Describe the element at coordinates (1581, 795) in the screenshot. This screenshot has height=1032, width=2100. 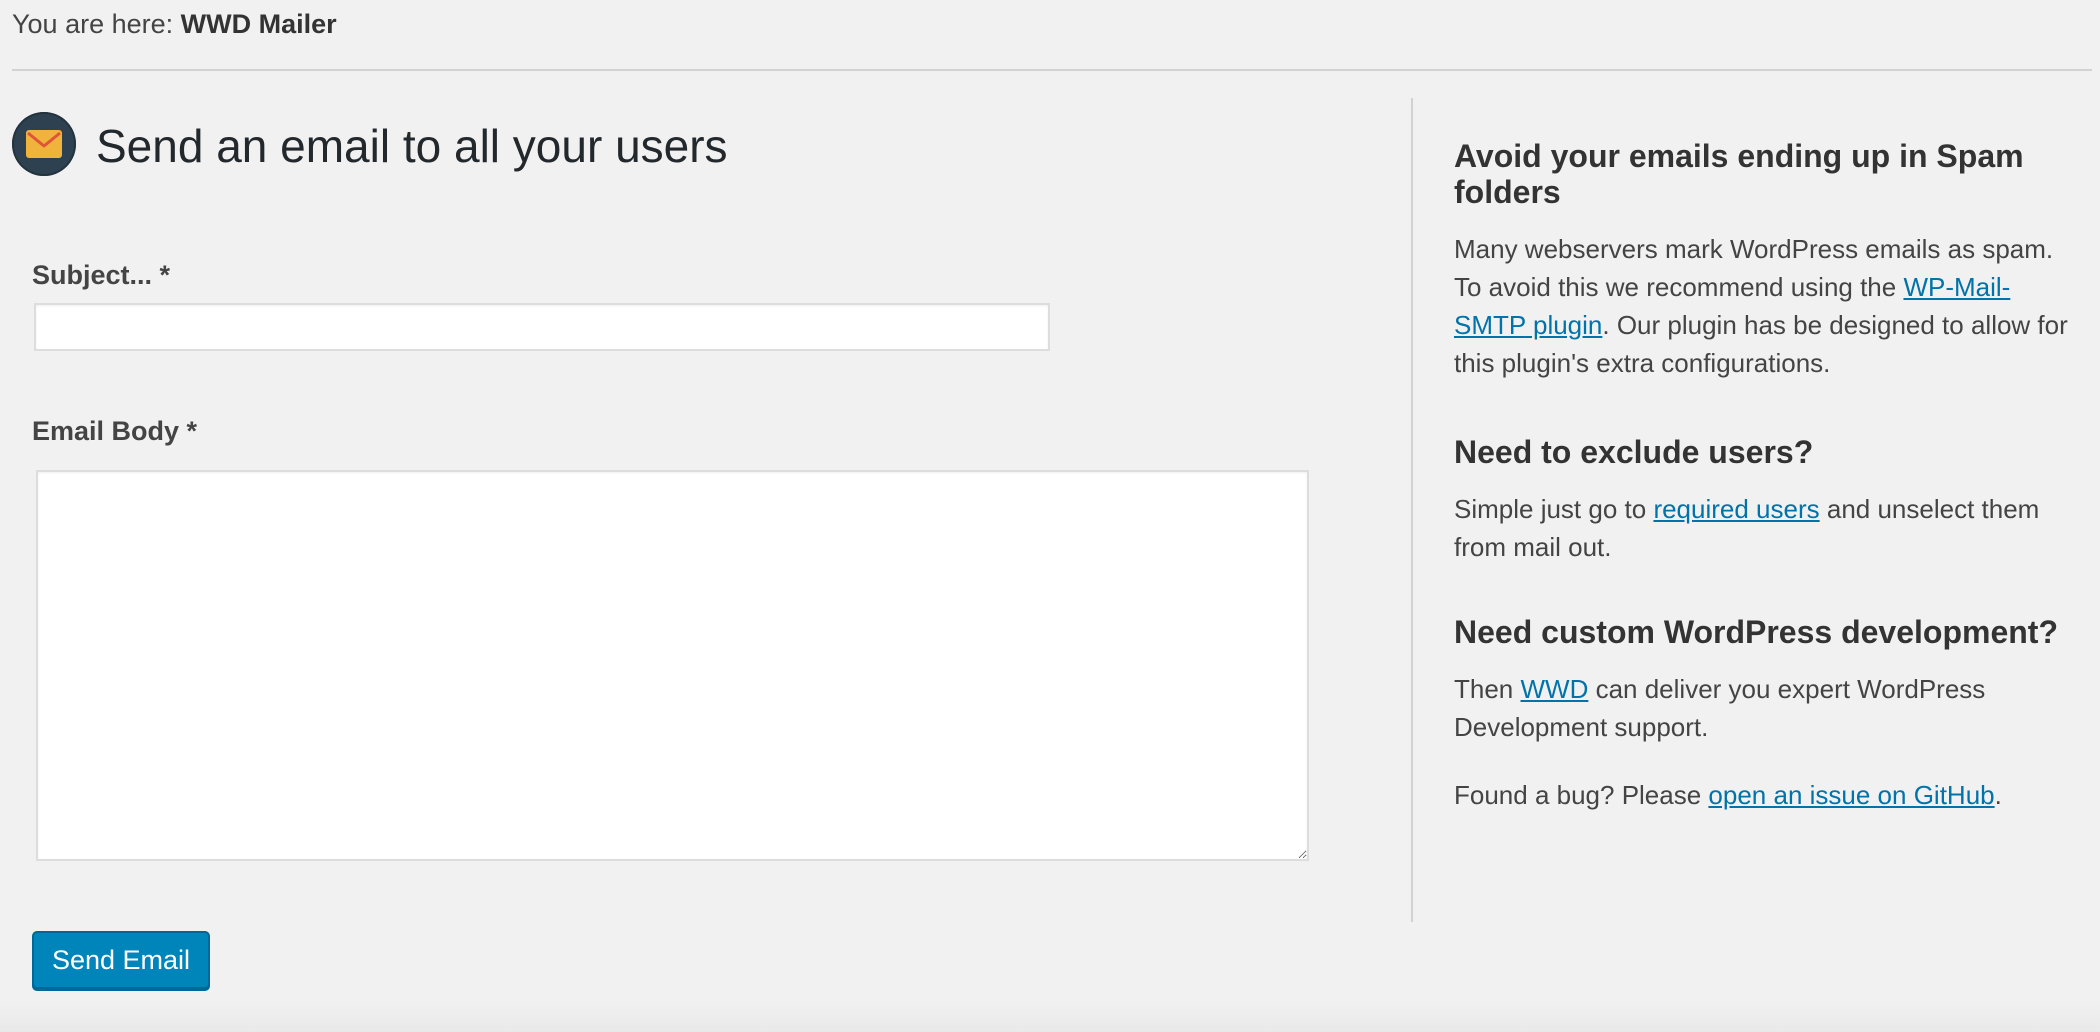
I see `bug-text-before: Found a bug? Please` at that location.